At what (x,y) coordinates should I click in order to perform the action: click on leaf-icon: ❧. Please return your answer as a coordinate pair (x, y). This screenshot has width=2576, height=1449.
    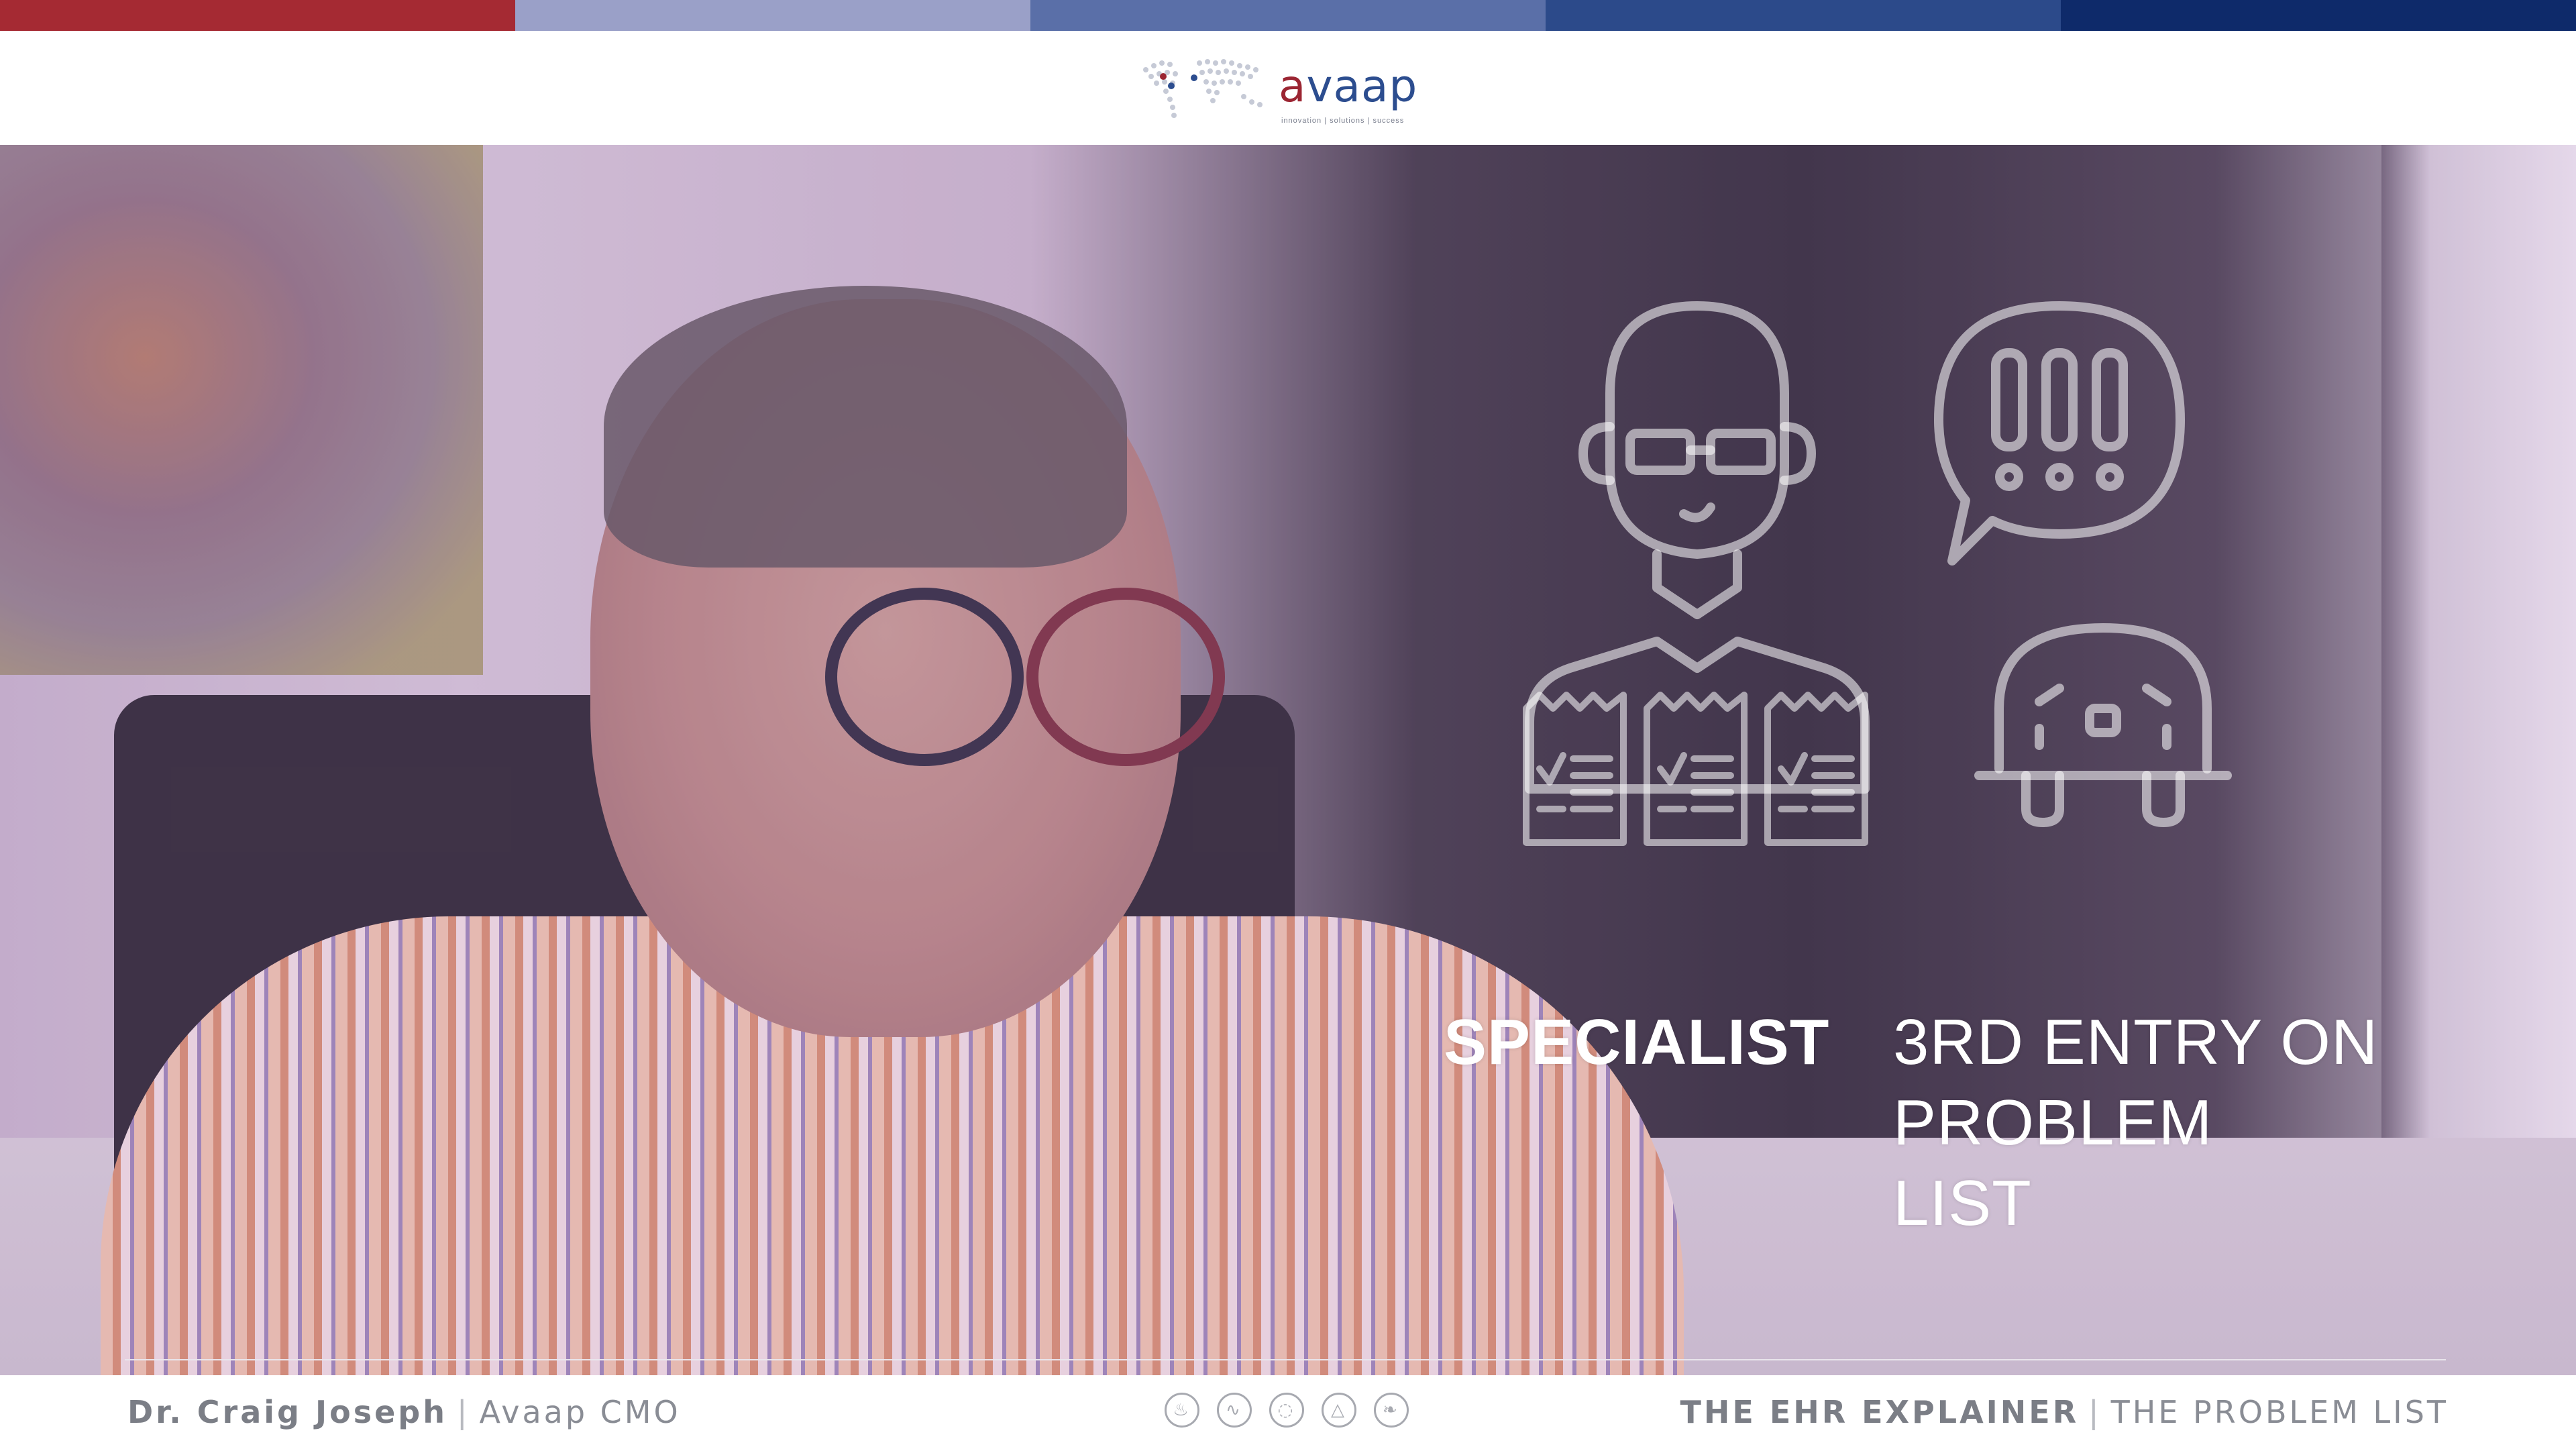
    Looking at the image, I should click on (1391, 1410).